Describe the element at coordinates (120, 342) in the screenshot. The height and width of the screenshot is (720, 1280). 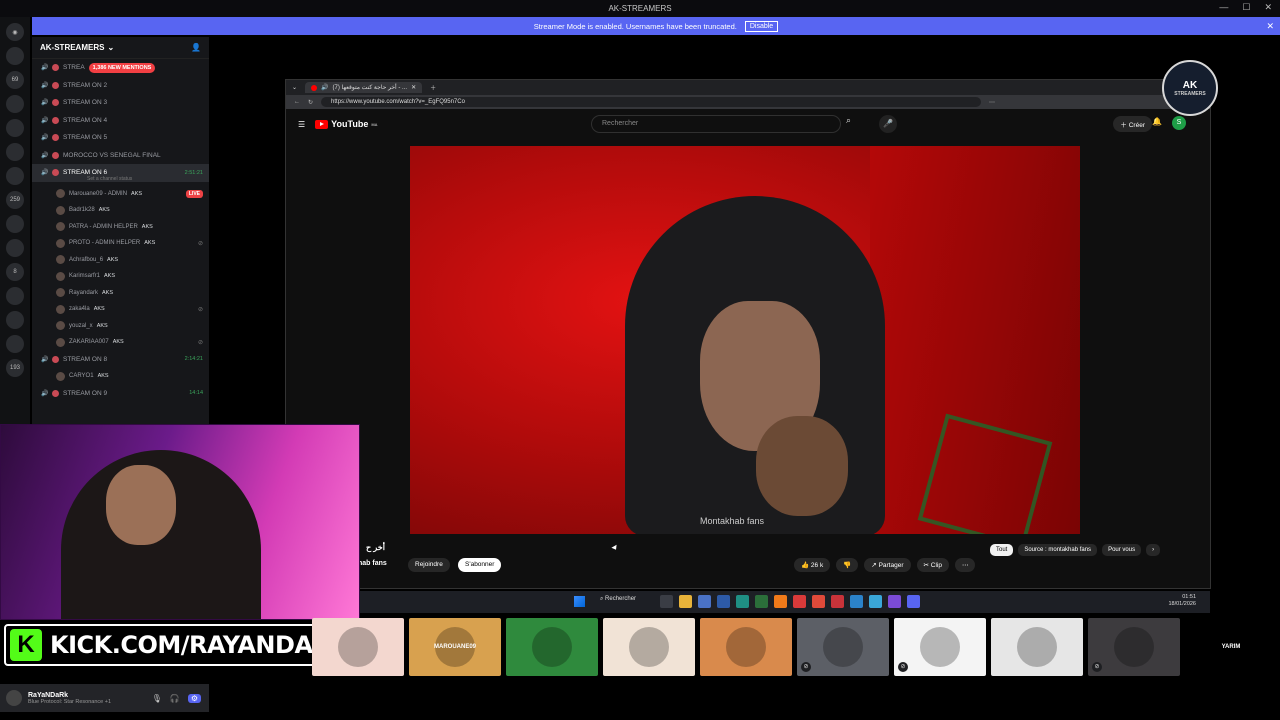
I see `voice-user: ZAKARIAA007 AKS ⊘` at that location.